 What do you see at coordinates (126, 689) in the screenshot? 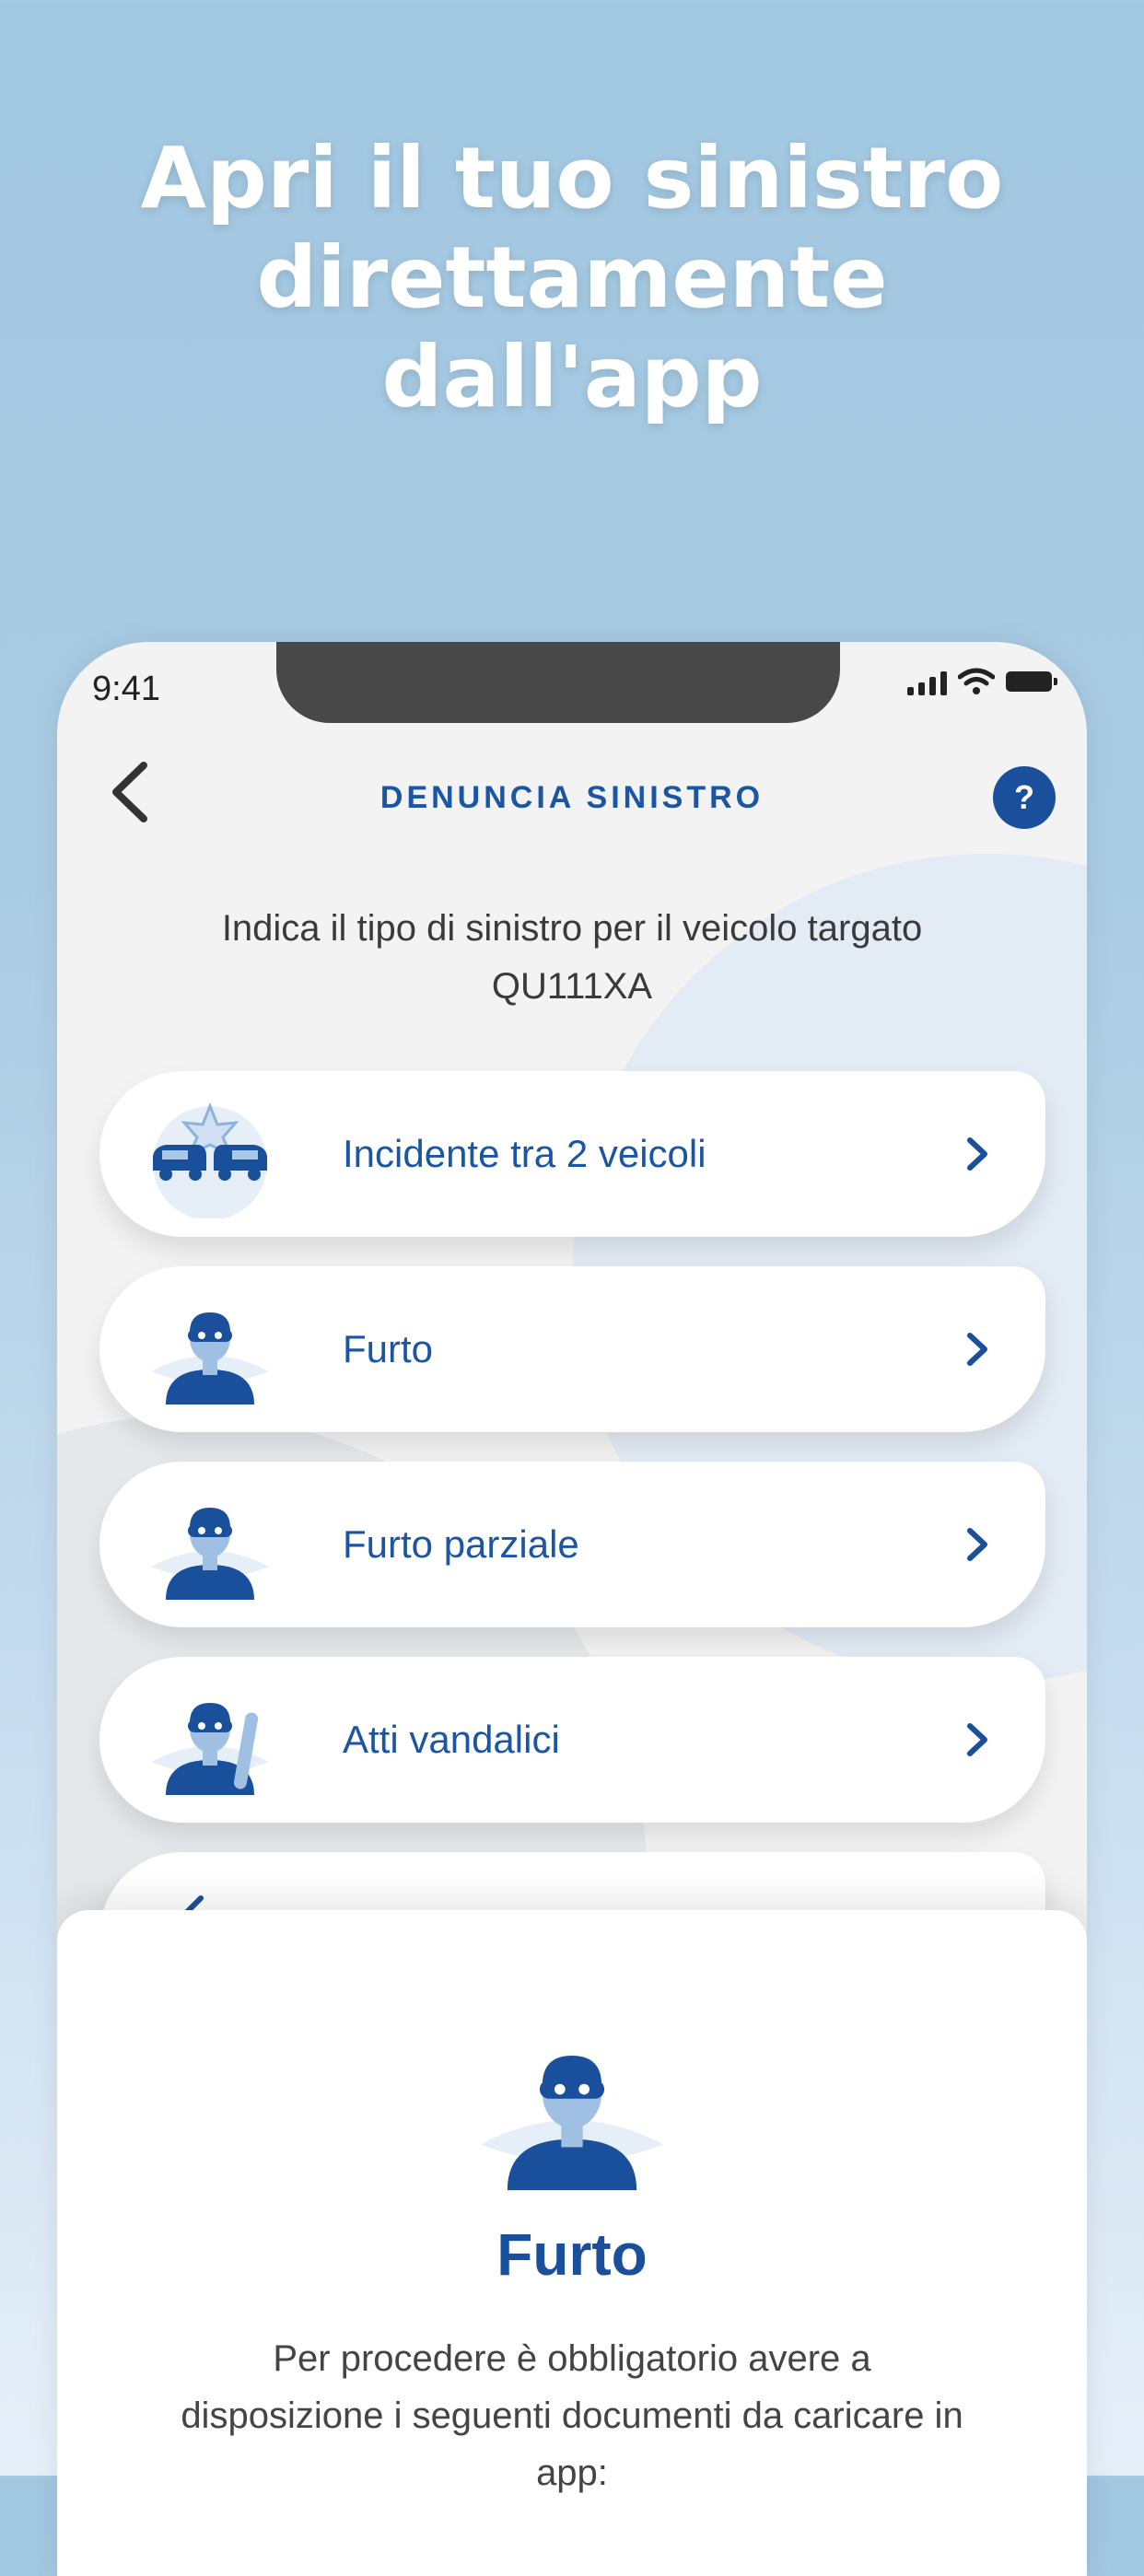
I see `status-time: 9:41` at bounding box center [126, 689].